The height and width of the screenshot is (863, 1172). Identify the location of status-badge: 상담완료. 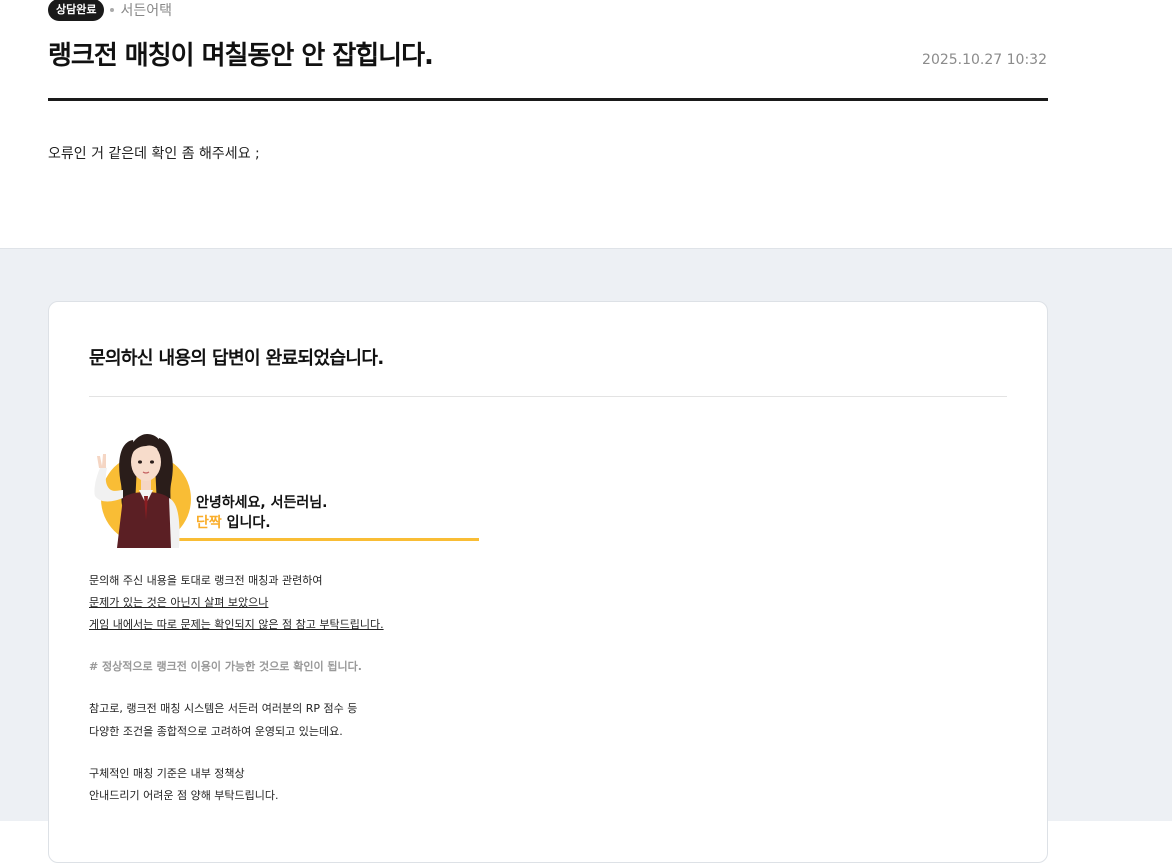
(76, 10).